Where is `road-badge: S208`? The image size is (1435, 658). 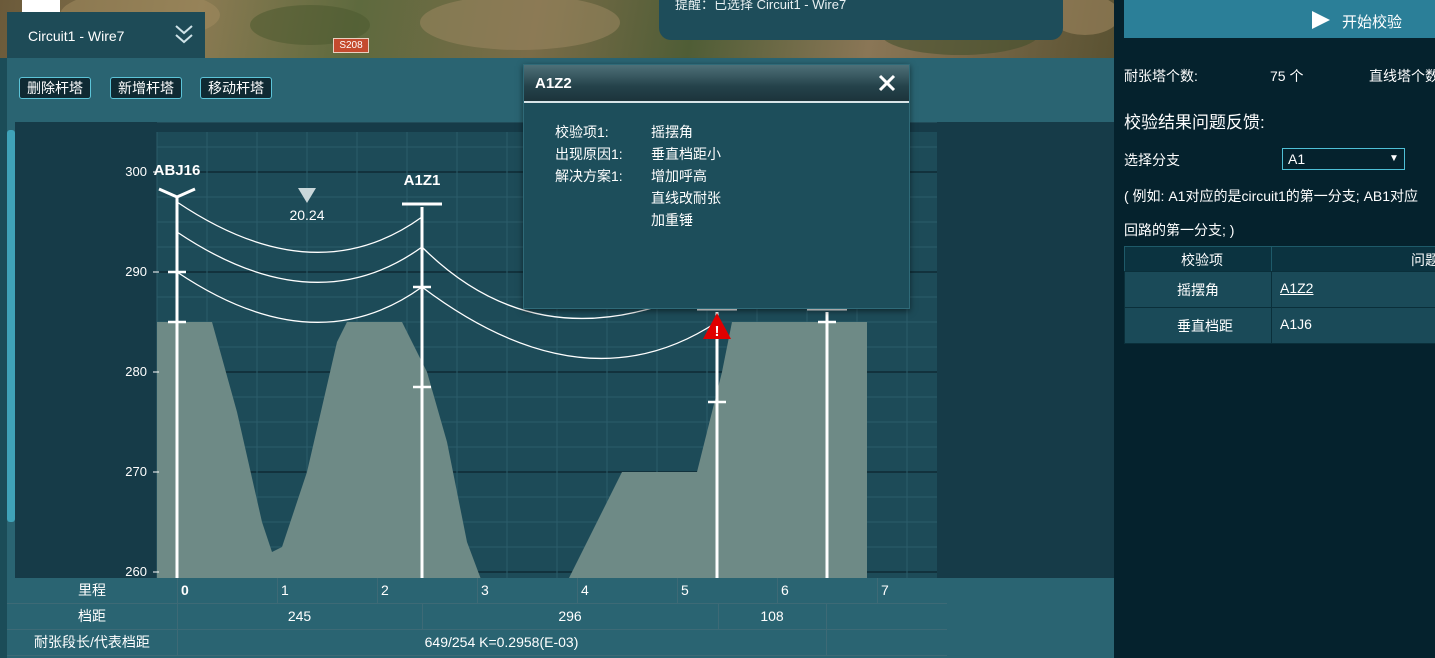 road-badge: S208 is located at coordinates (351, 45).